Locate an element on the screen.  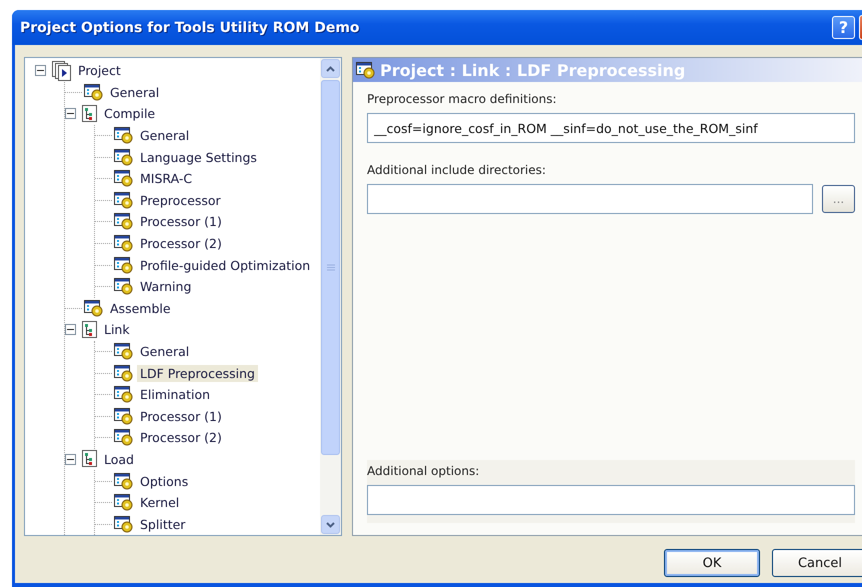
tree-item: Language Settings is located at coordinates (198, 157).